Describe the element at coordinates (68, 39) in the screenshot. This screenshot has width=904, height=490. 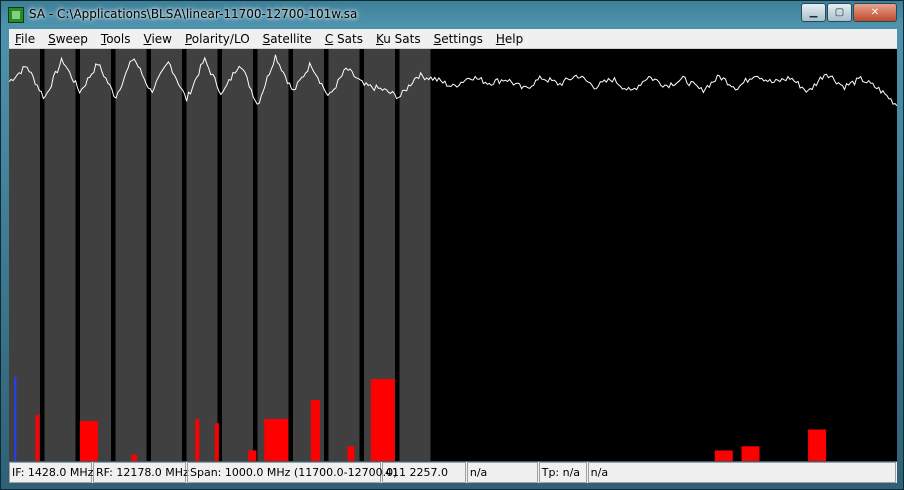
I see `menu-sweep: Sweep` at that location.